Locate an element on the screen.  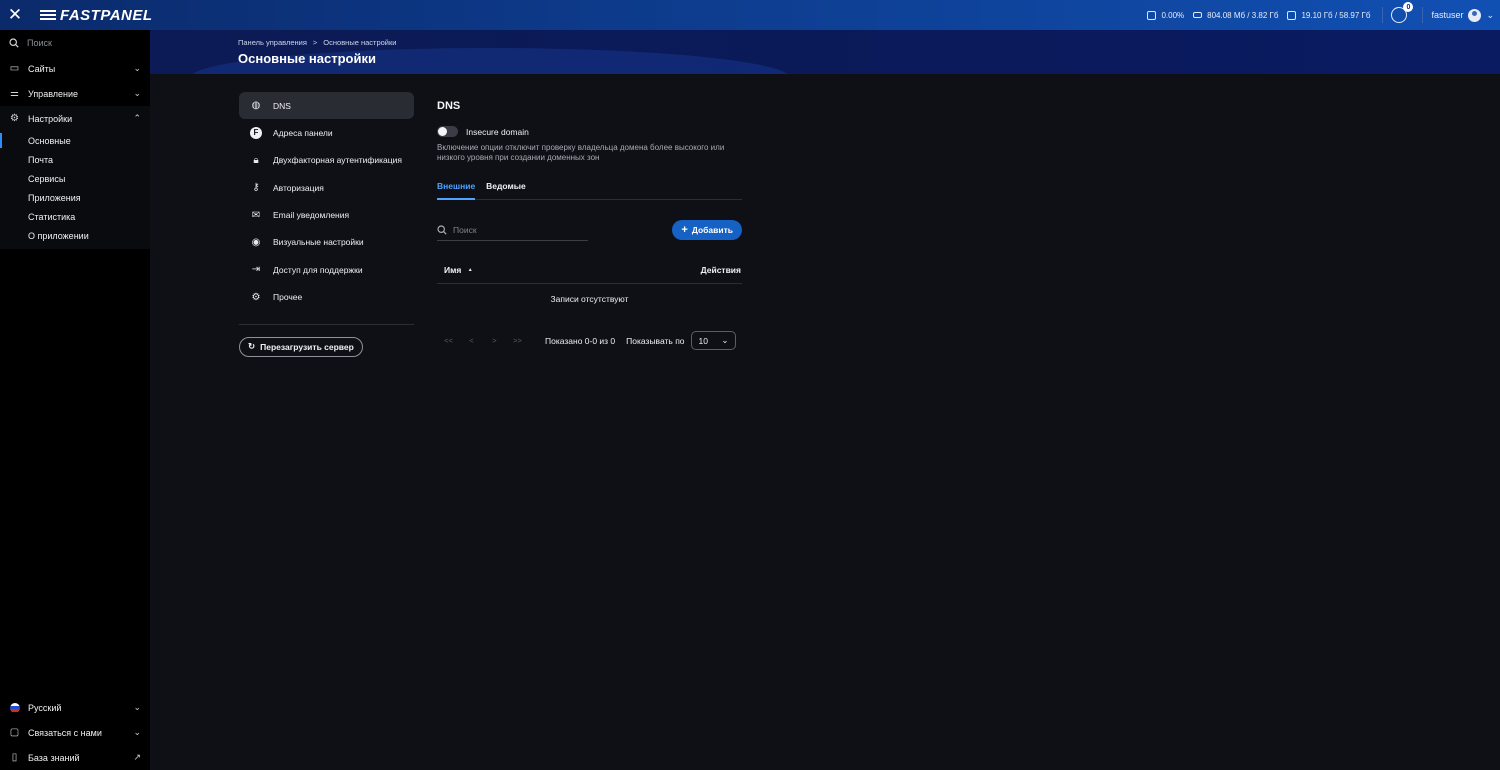
insecure-domain-toggle is located at coordinates (447, 131).